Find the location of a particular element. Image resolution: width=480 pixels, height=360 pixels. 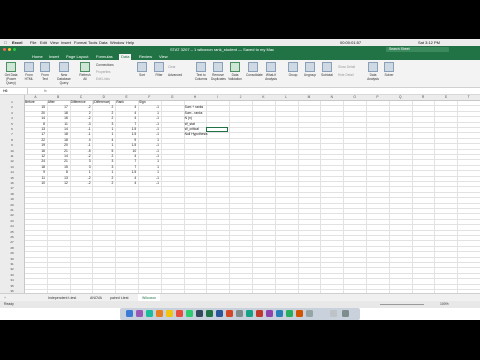

notes-icon is located at coordinates (169, 313).